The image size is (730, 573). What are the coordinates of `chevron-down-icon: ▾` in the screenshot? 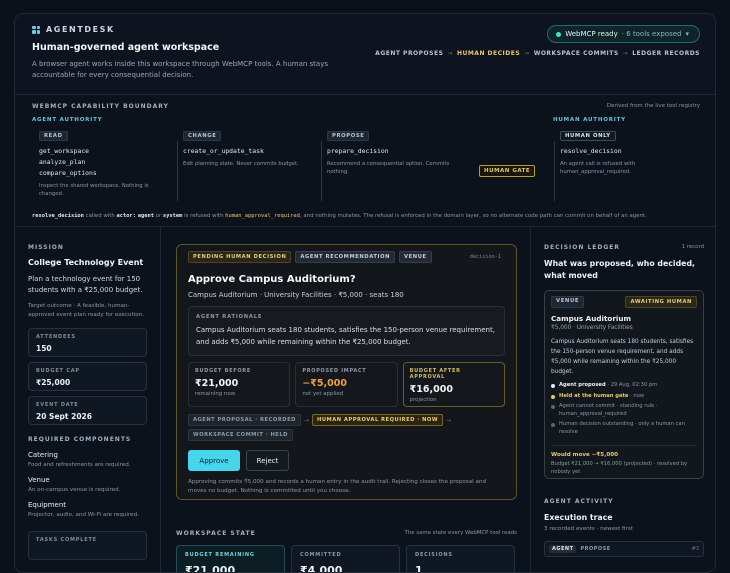 It's located at (687, 34).